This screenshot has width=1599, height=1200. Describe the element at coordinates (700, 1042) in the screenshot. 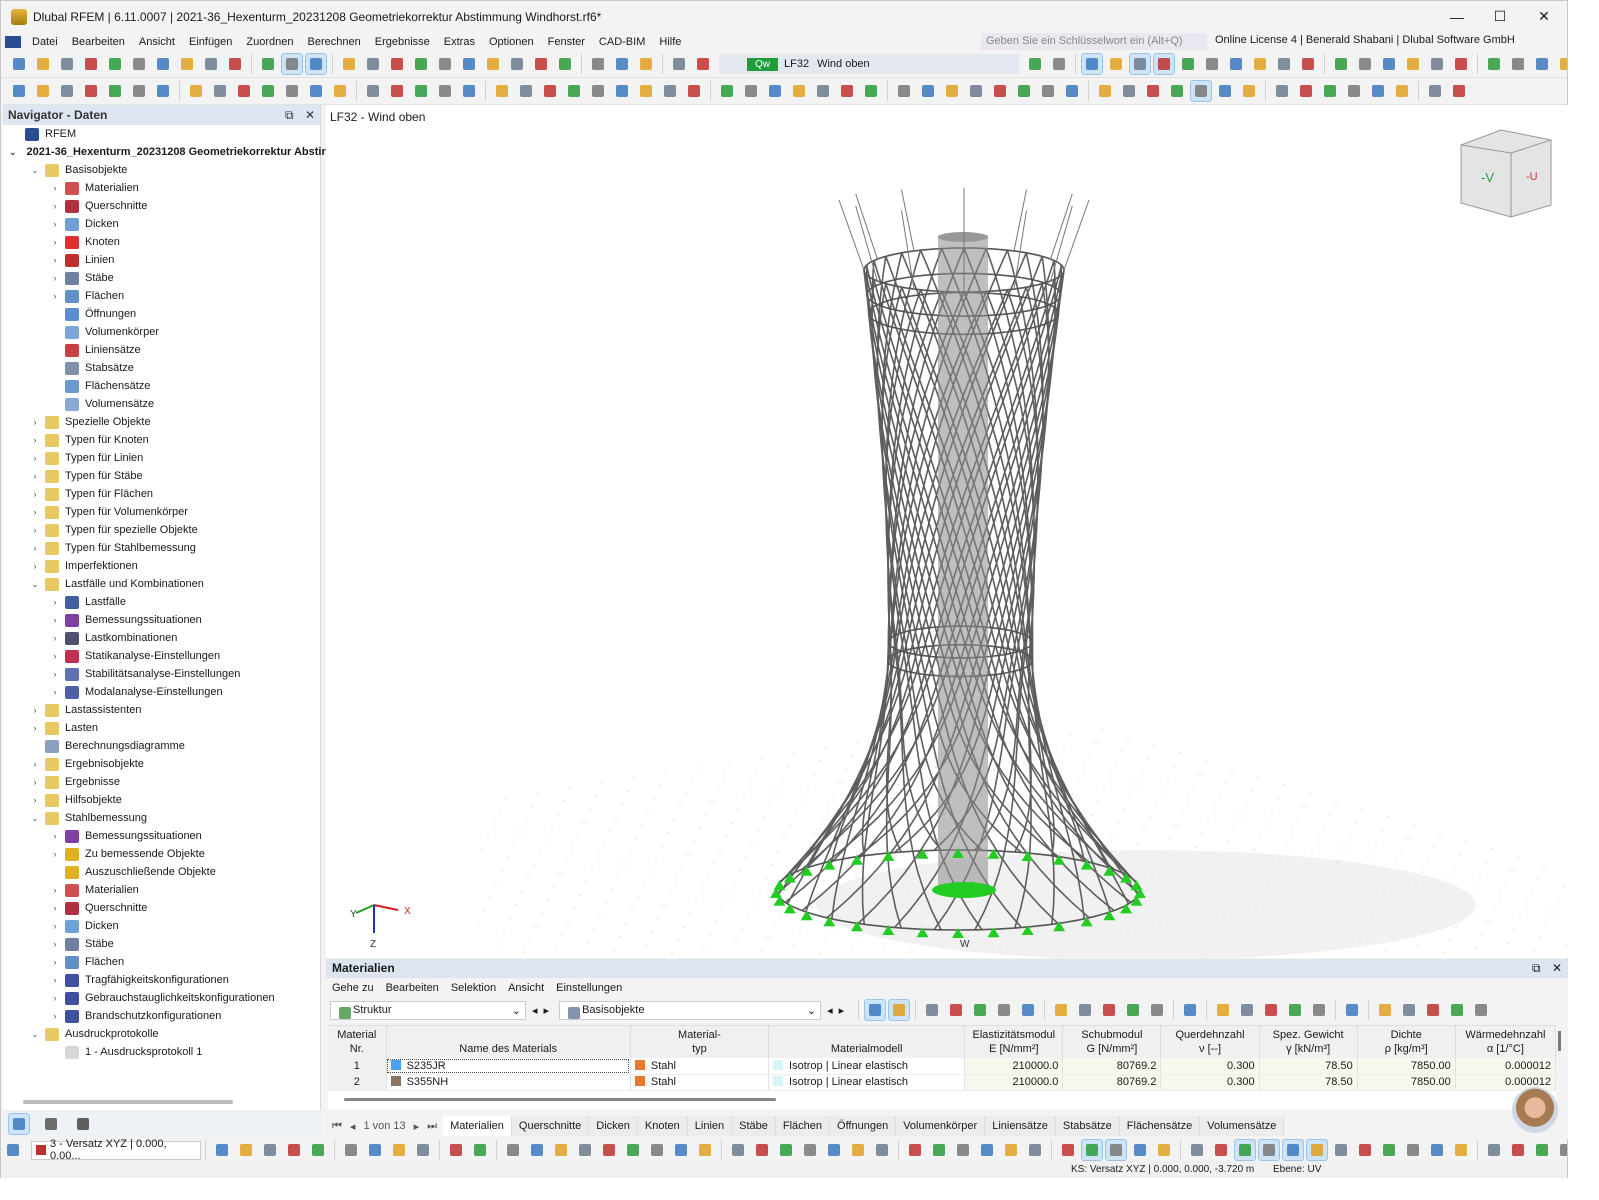

I see `column-header: Material-typ` at that location.